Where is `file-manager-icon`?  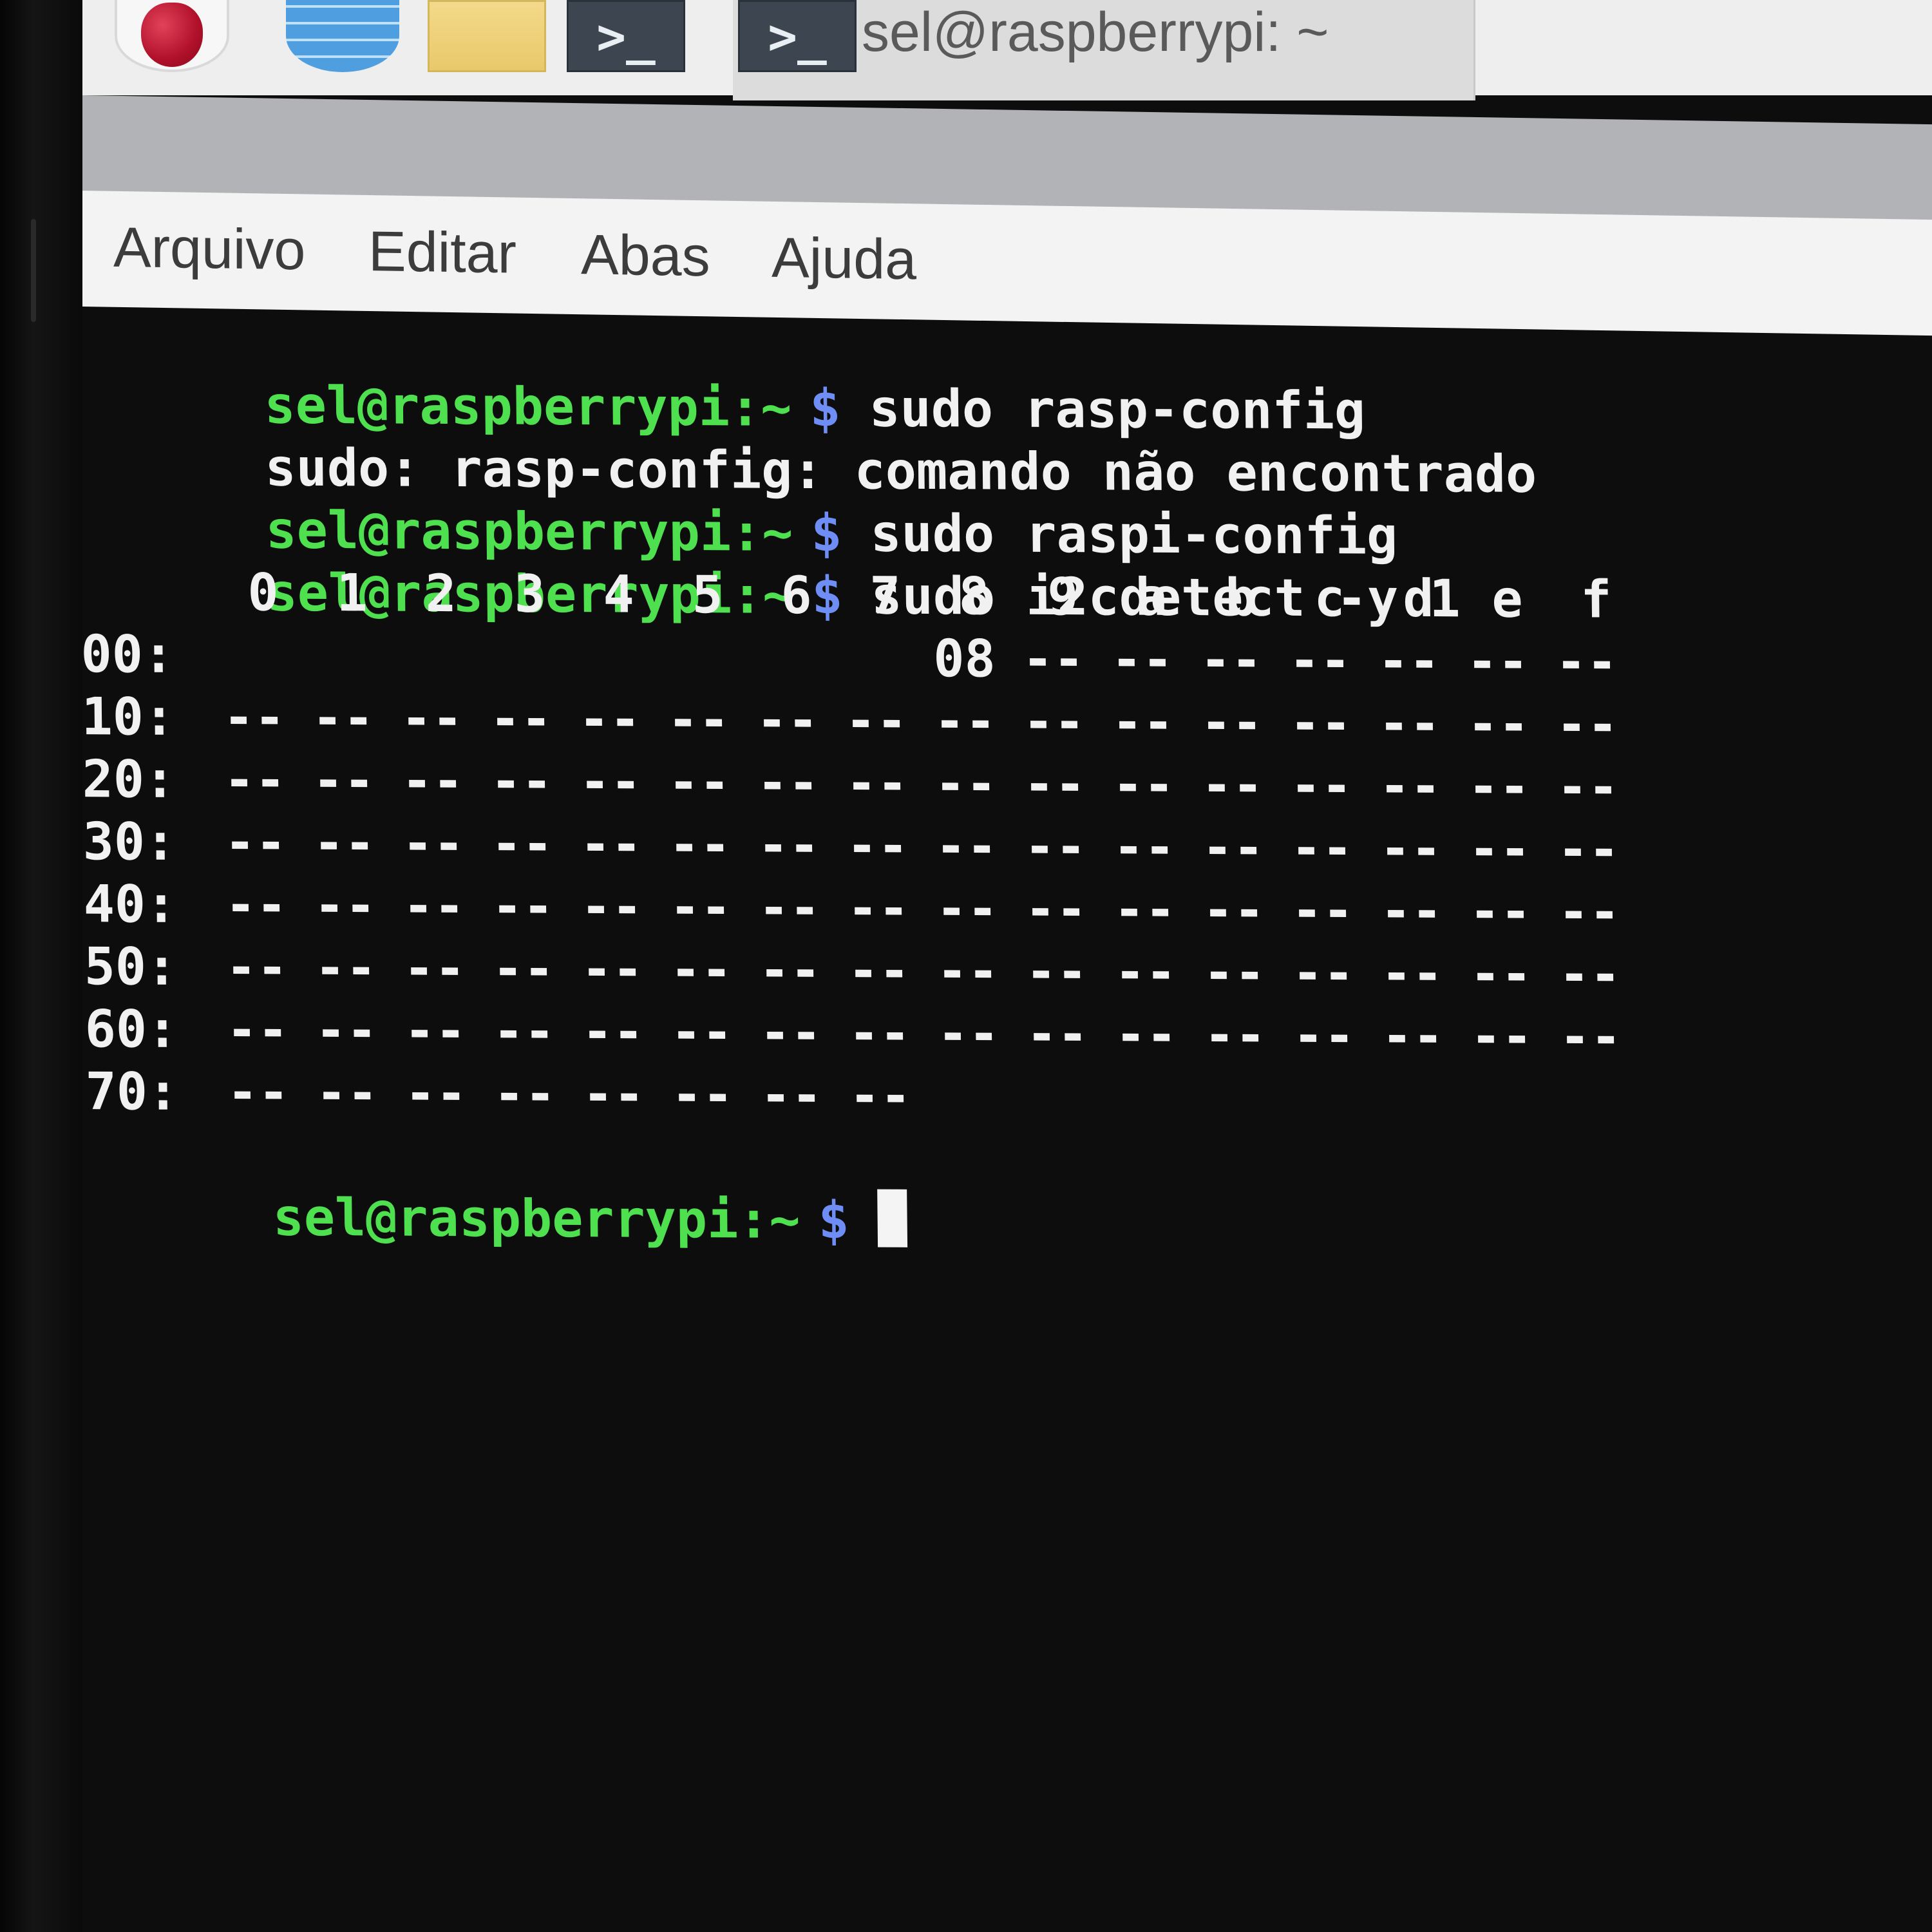 file-manager-icon is located at coordinates (487, 36).